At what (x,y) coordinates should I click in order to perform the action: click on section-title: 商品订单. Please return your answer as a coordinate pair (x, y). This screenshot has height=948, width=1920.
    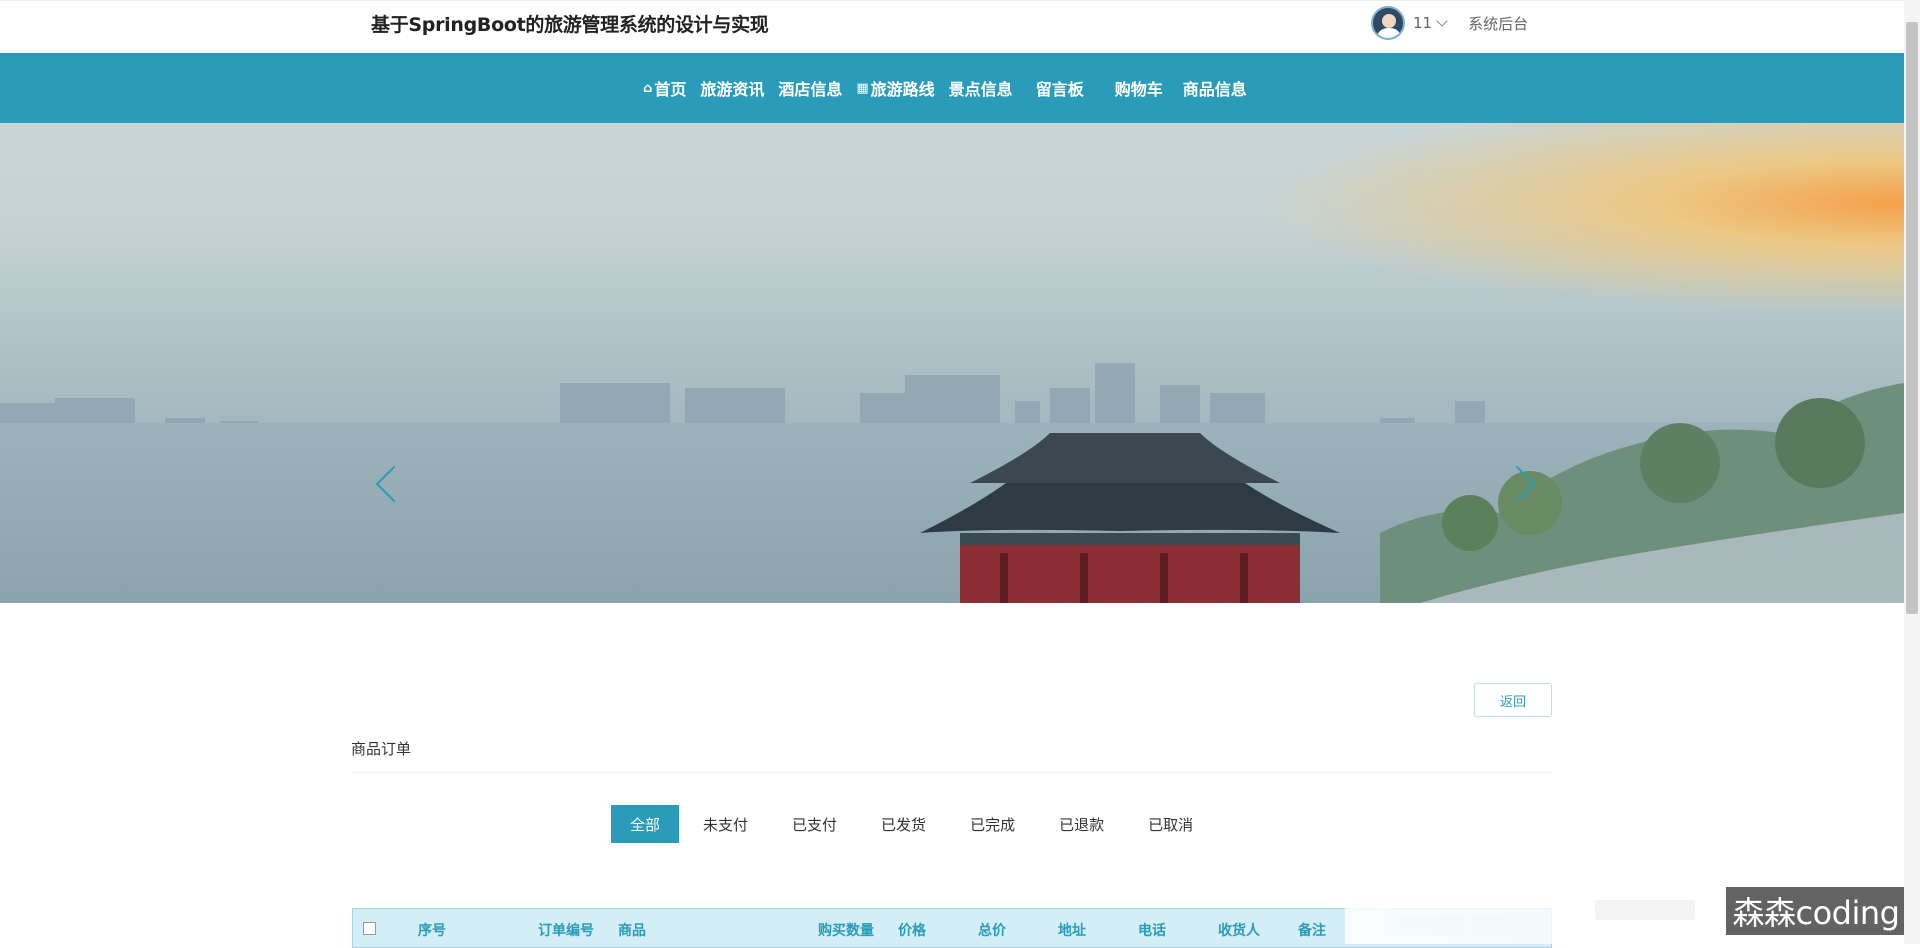
    Looking at the image, I should click on (381, 749).